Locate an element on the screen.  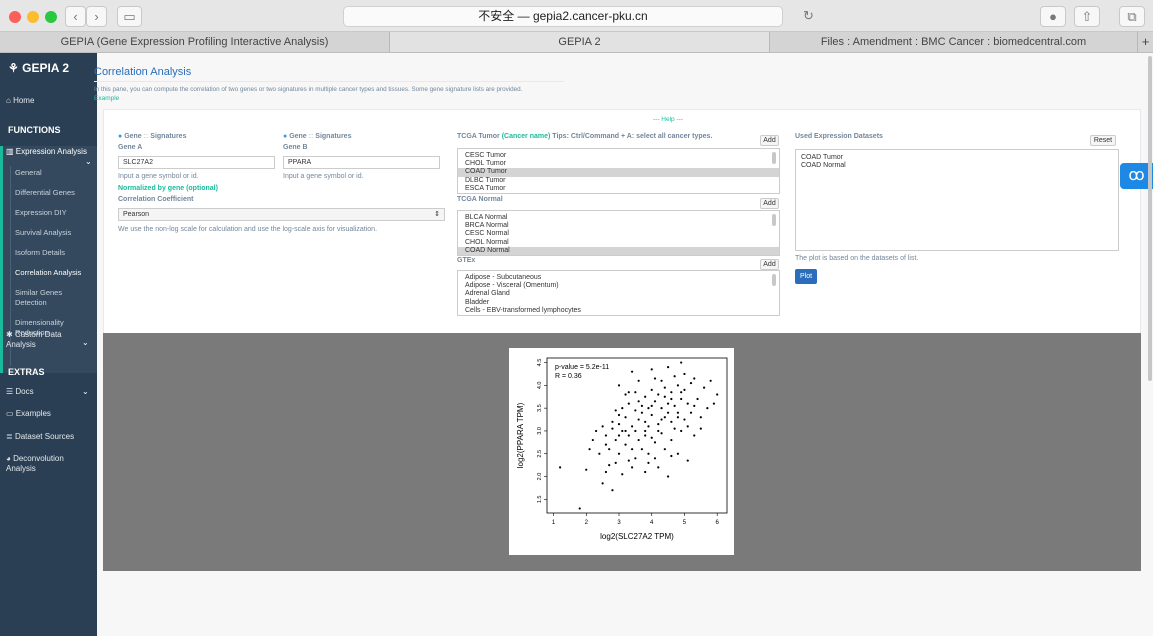
home-label: Home is located at coordinates (24, 100).